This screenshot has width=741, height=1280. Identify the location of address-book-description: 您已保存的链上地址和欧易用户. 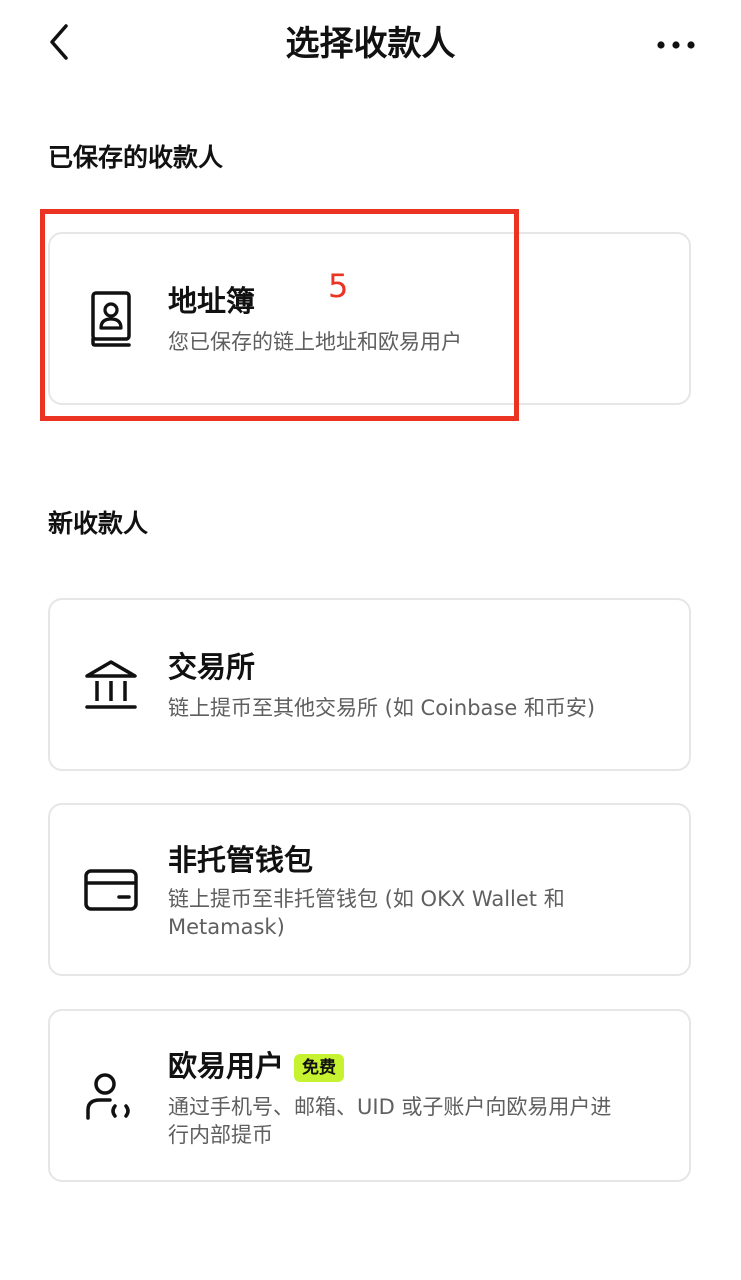
(315, 342).